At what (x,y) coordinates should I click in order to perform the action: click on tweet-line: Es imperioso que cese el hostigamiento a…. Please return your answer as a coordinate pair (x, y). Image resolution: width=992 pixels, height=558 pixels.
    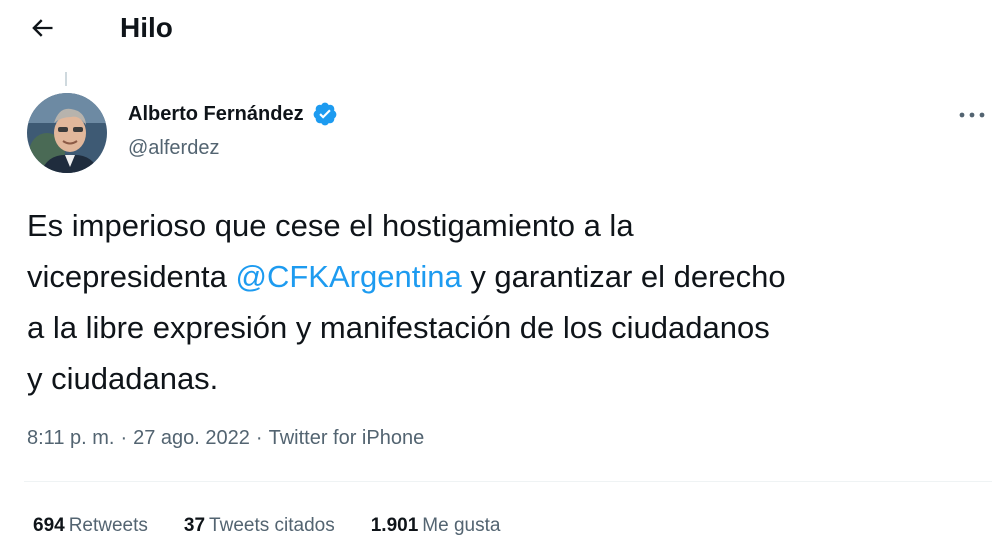
    Looking at the image, I should click on (330, 225).